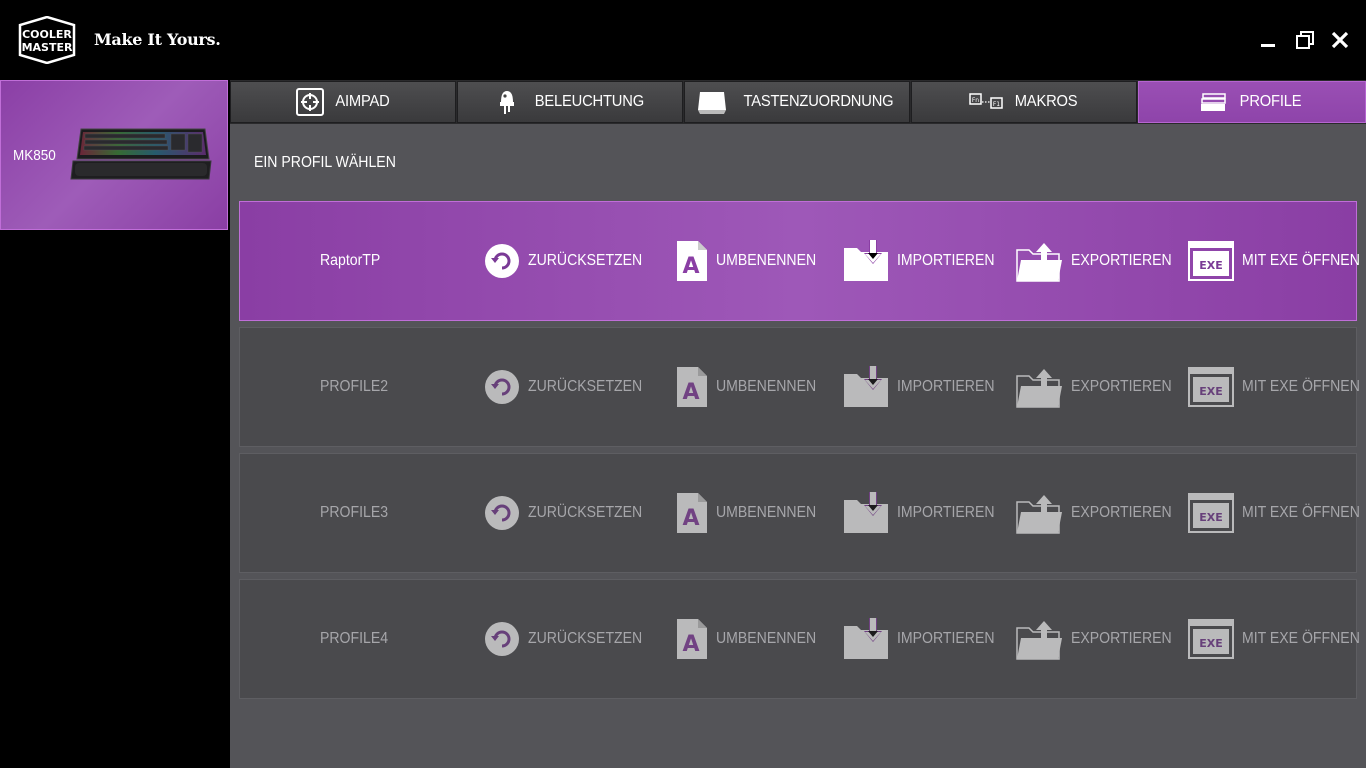  What do you see at coordinates (711, 103) in the screenshot?
I see `keymap-icon` at bounding box center [711, 103].